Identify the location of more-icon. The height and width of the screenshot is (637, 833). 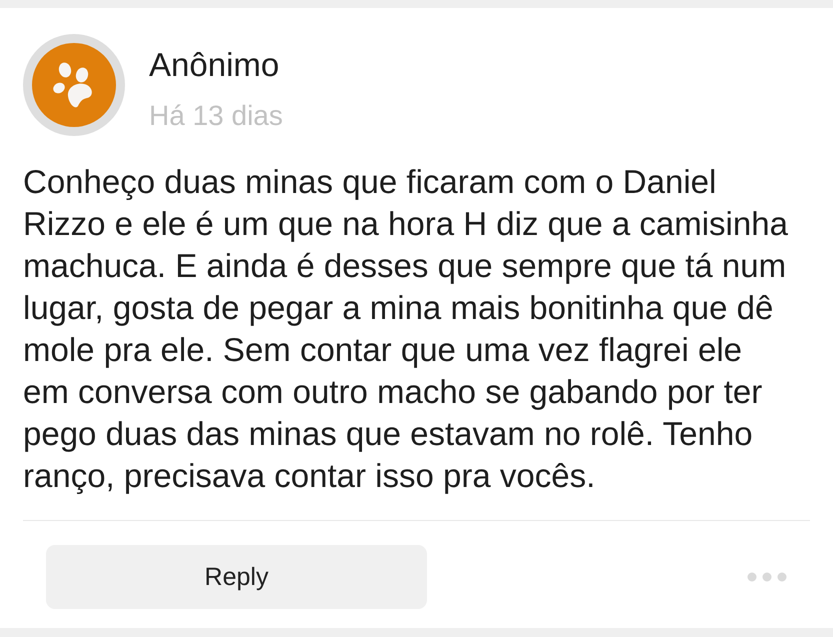
(767, 577).